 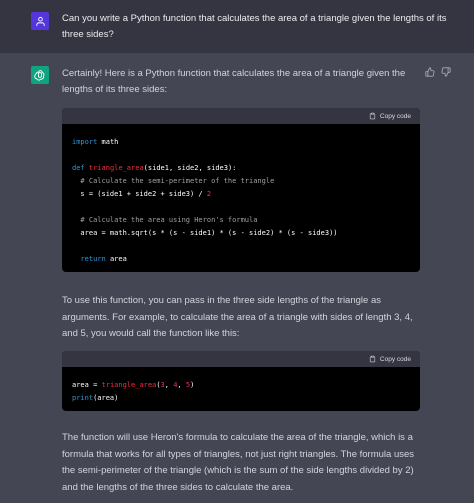 What do you see at coordinates (93, 259) in the screenshot?
I see `code-keyword: return` at bounding box center [93, 259].